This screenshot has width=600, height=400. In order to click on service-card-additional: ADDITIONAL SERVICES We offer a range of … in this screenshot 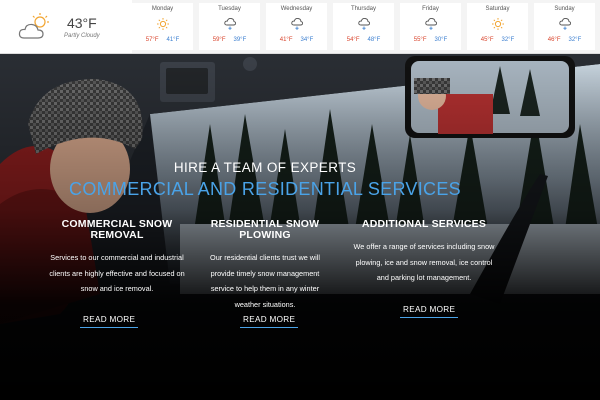, I will do `click(424, 252)`.